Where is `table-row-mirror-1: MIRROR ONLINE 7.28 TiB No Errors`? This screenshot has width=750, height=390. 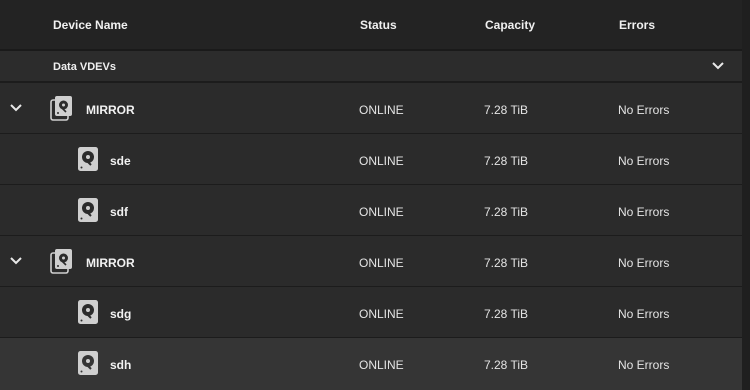 table-row-mirror-1: MIRROR ONLINE 7.28 TiB No Errors is located at coordinates (371, 108).